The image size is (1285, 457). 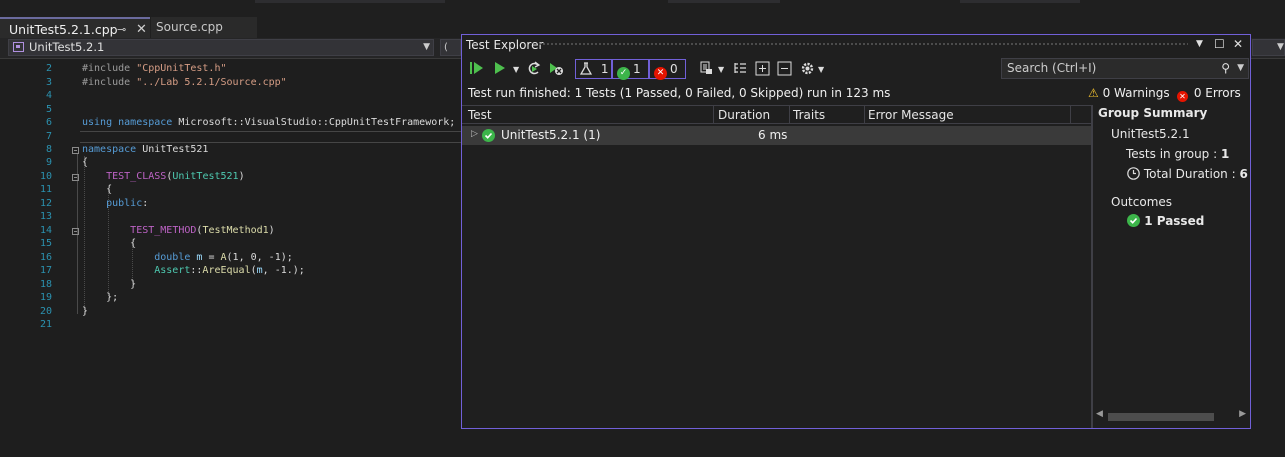 I want to click on tab-label: UnitTest5.2.1.cpp, so click(x=63, y=29).